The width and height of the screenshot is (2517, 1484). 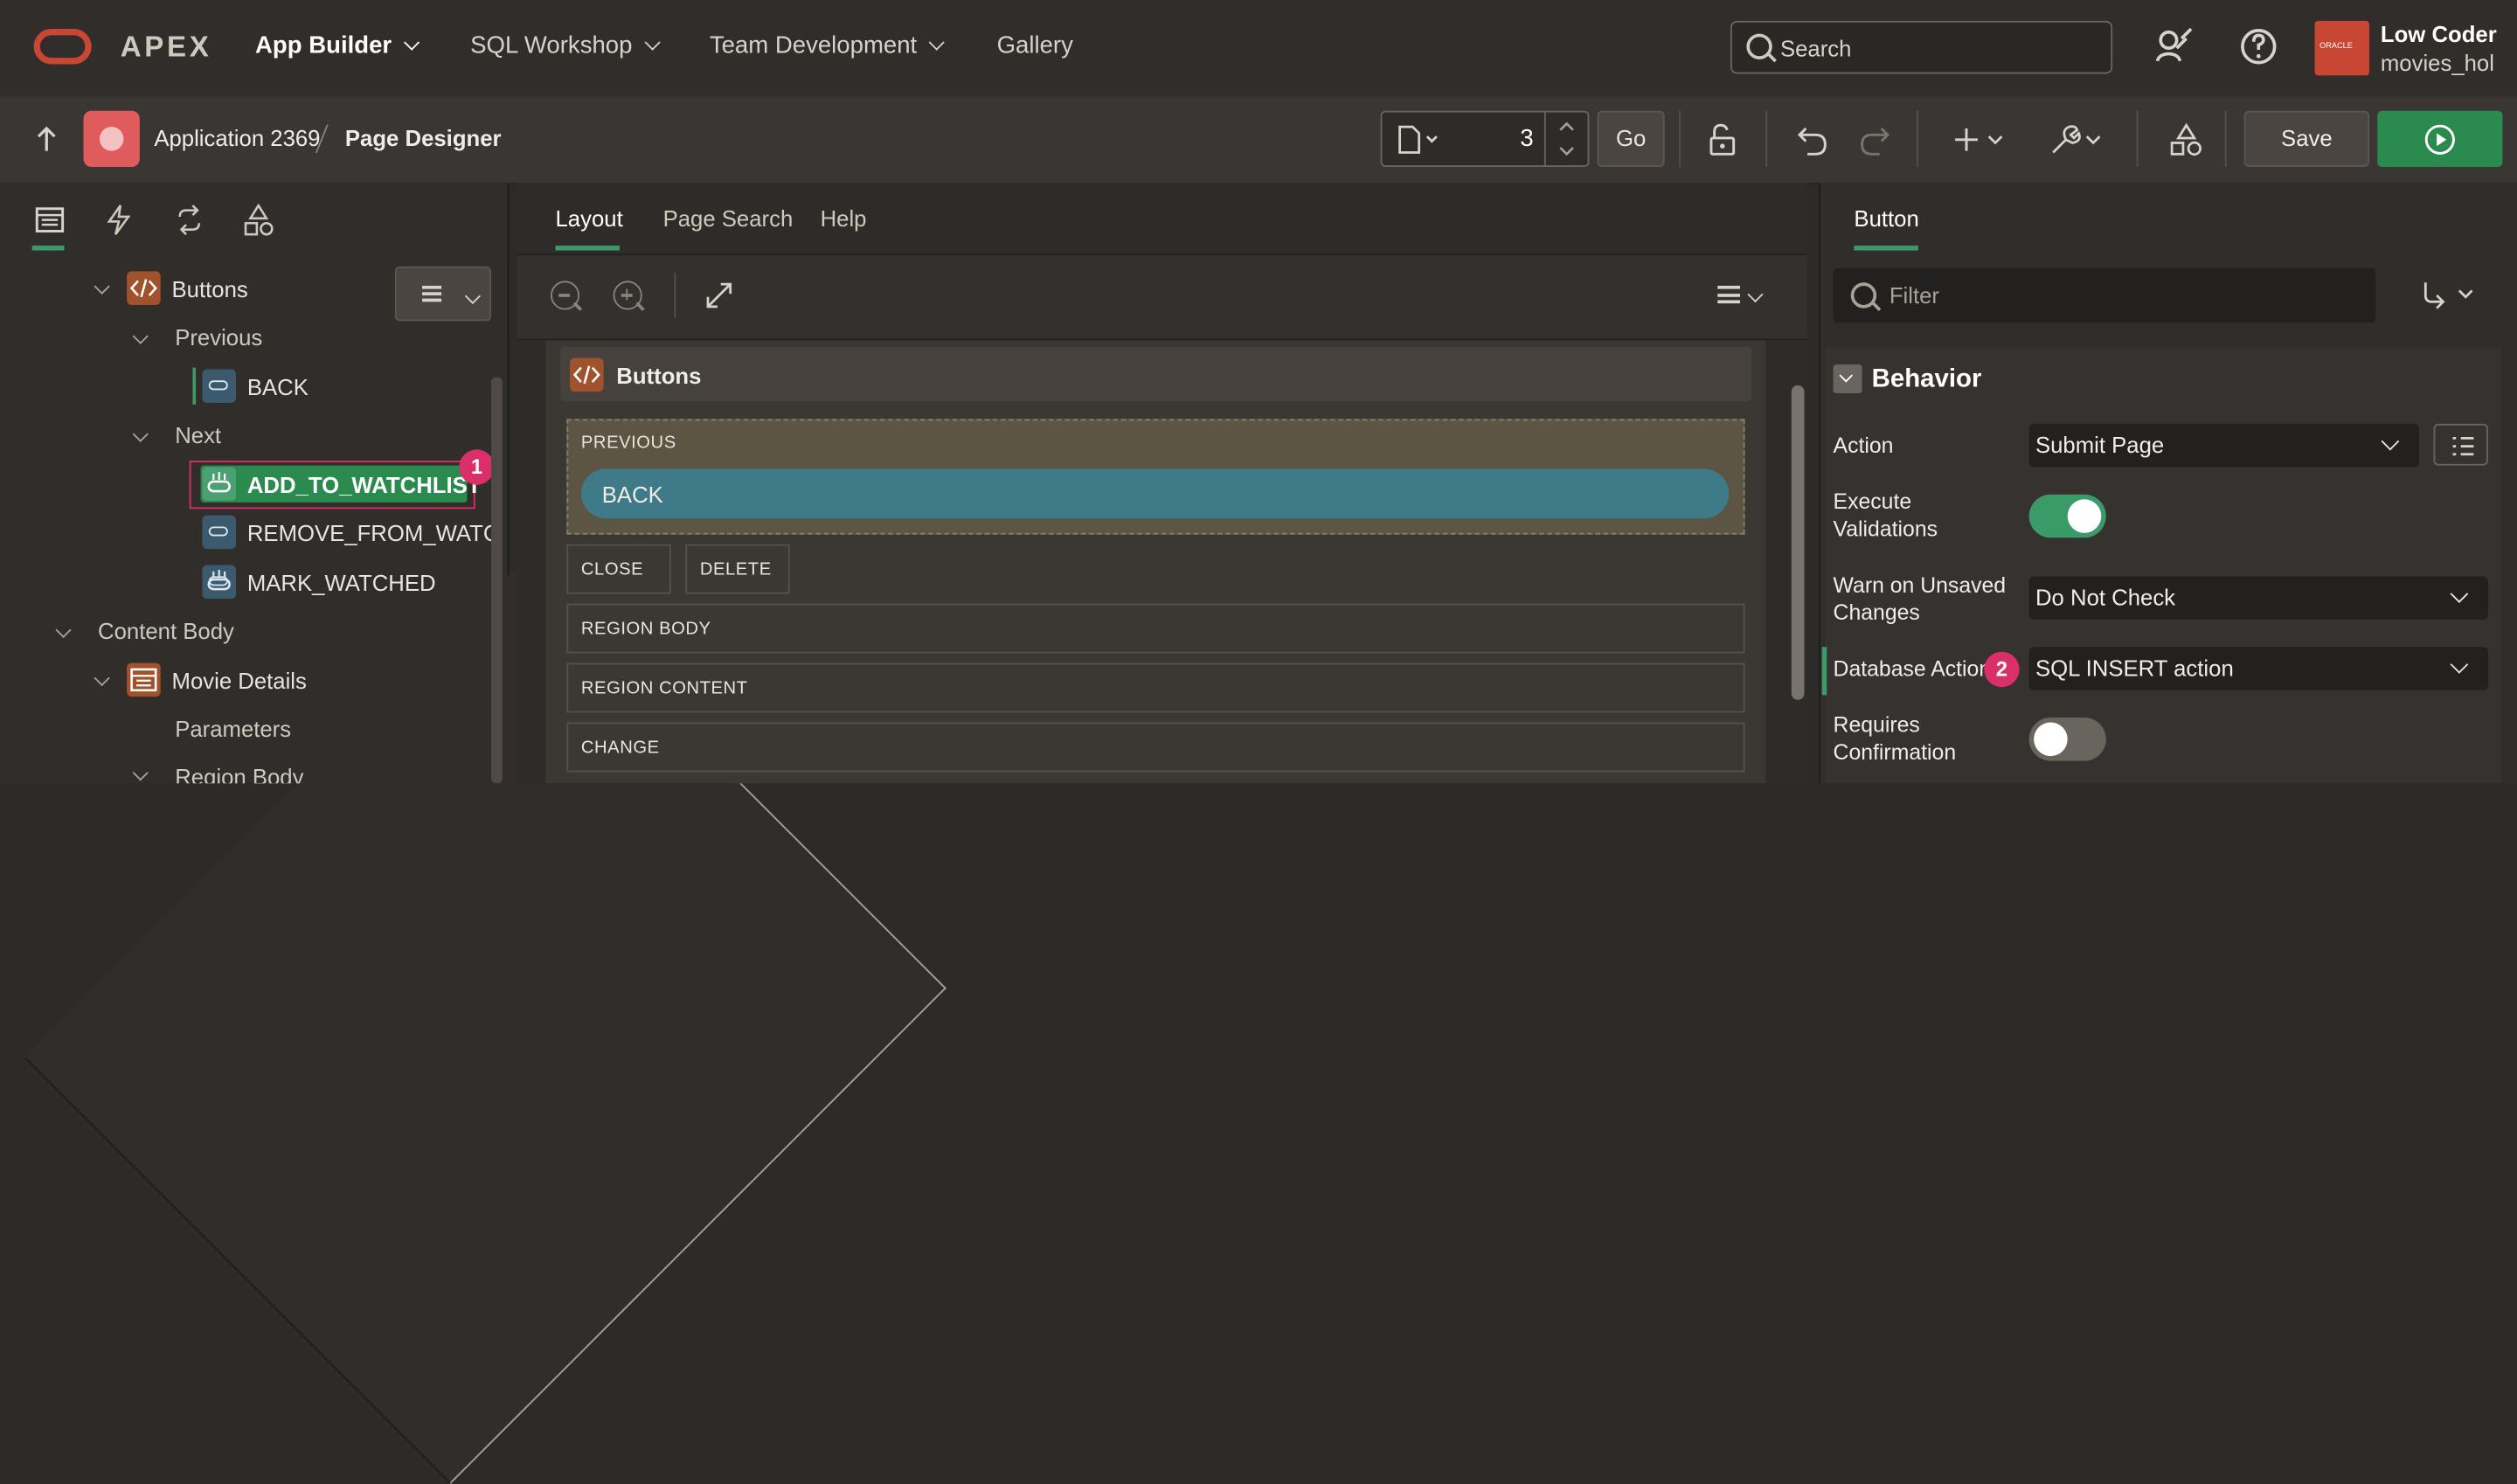 What do you see at coordinates (1155, 628) in the screenshot?
I see `slot-region-body` at bounding box center [1155, 628].